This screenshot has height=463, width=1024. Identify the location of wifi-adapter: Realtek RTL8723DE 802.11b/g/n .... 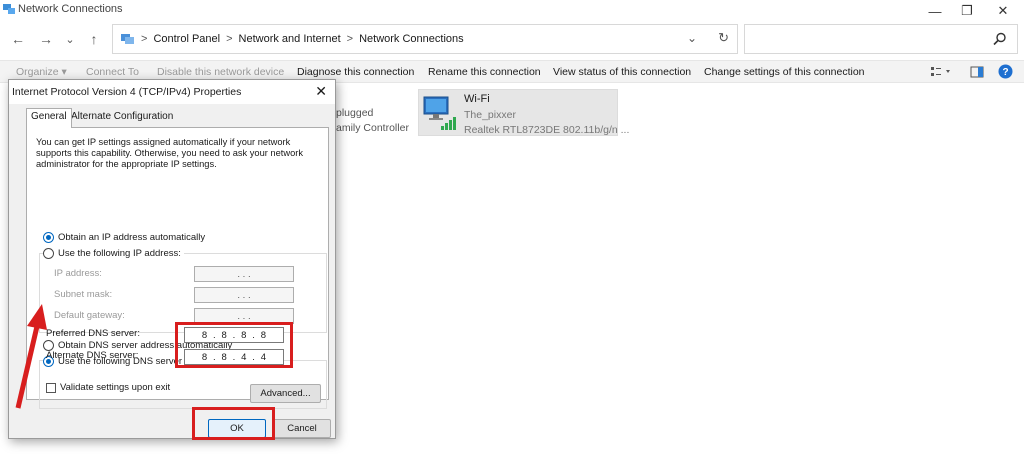
(547, 130).